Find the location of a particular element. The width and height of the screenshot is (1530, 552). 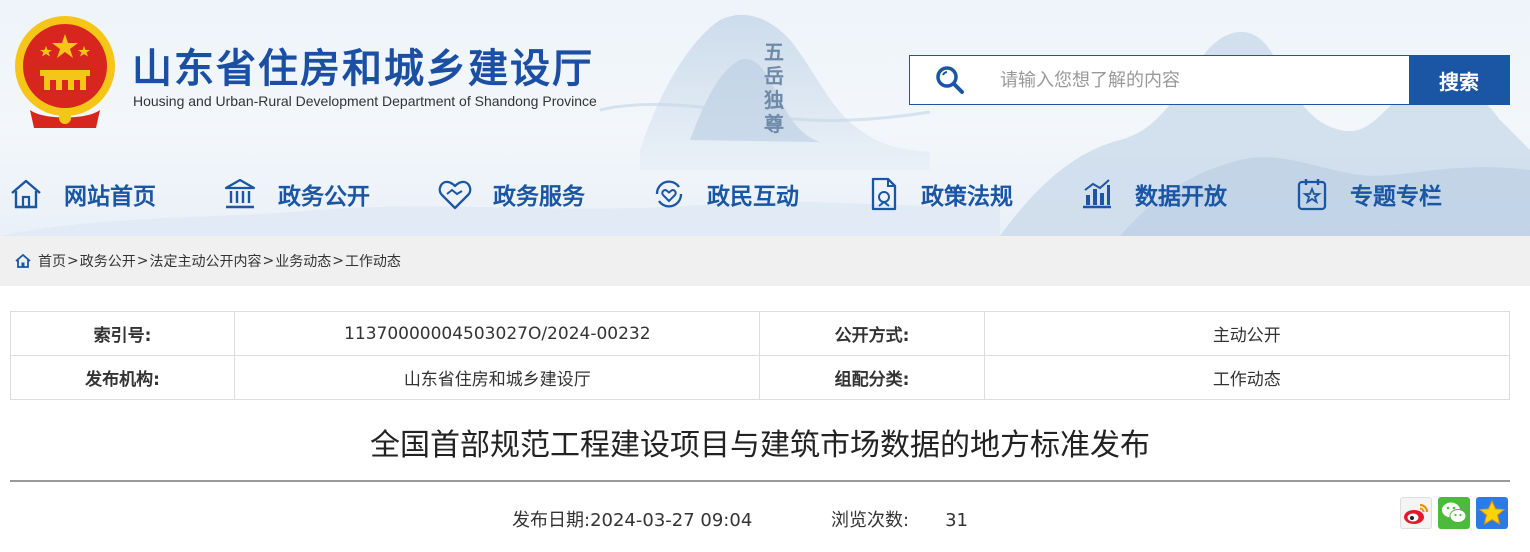

publisher-value: 山东省住房和城乡建设厅 is located at coordinates (497, 377).